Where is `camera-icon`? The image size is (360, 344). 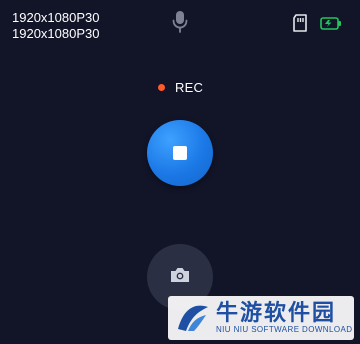 camera-icon is located at coordinates (180, 277).